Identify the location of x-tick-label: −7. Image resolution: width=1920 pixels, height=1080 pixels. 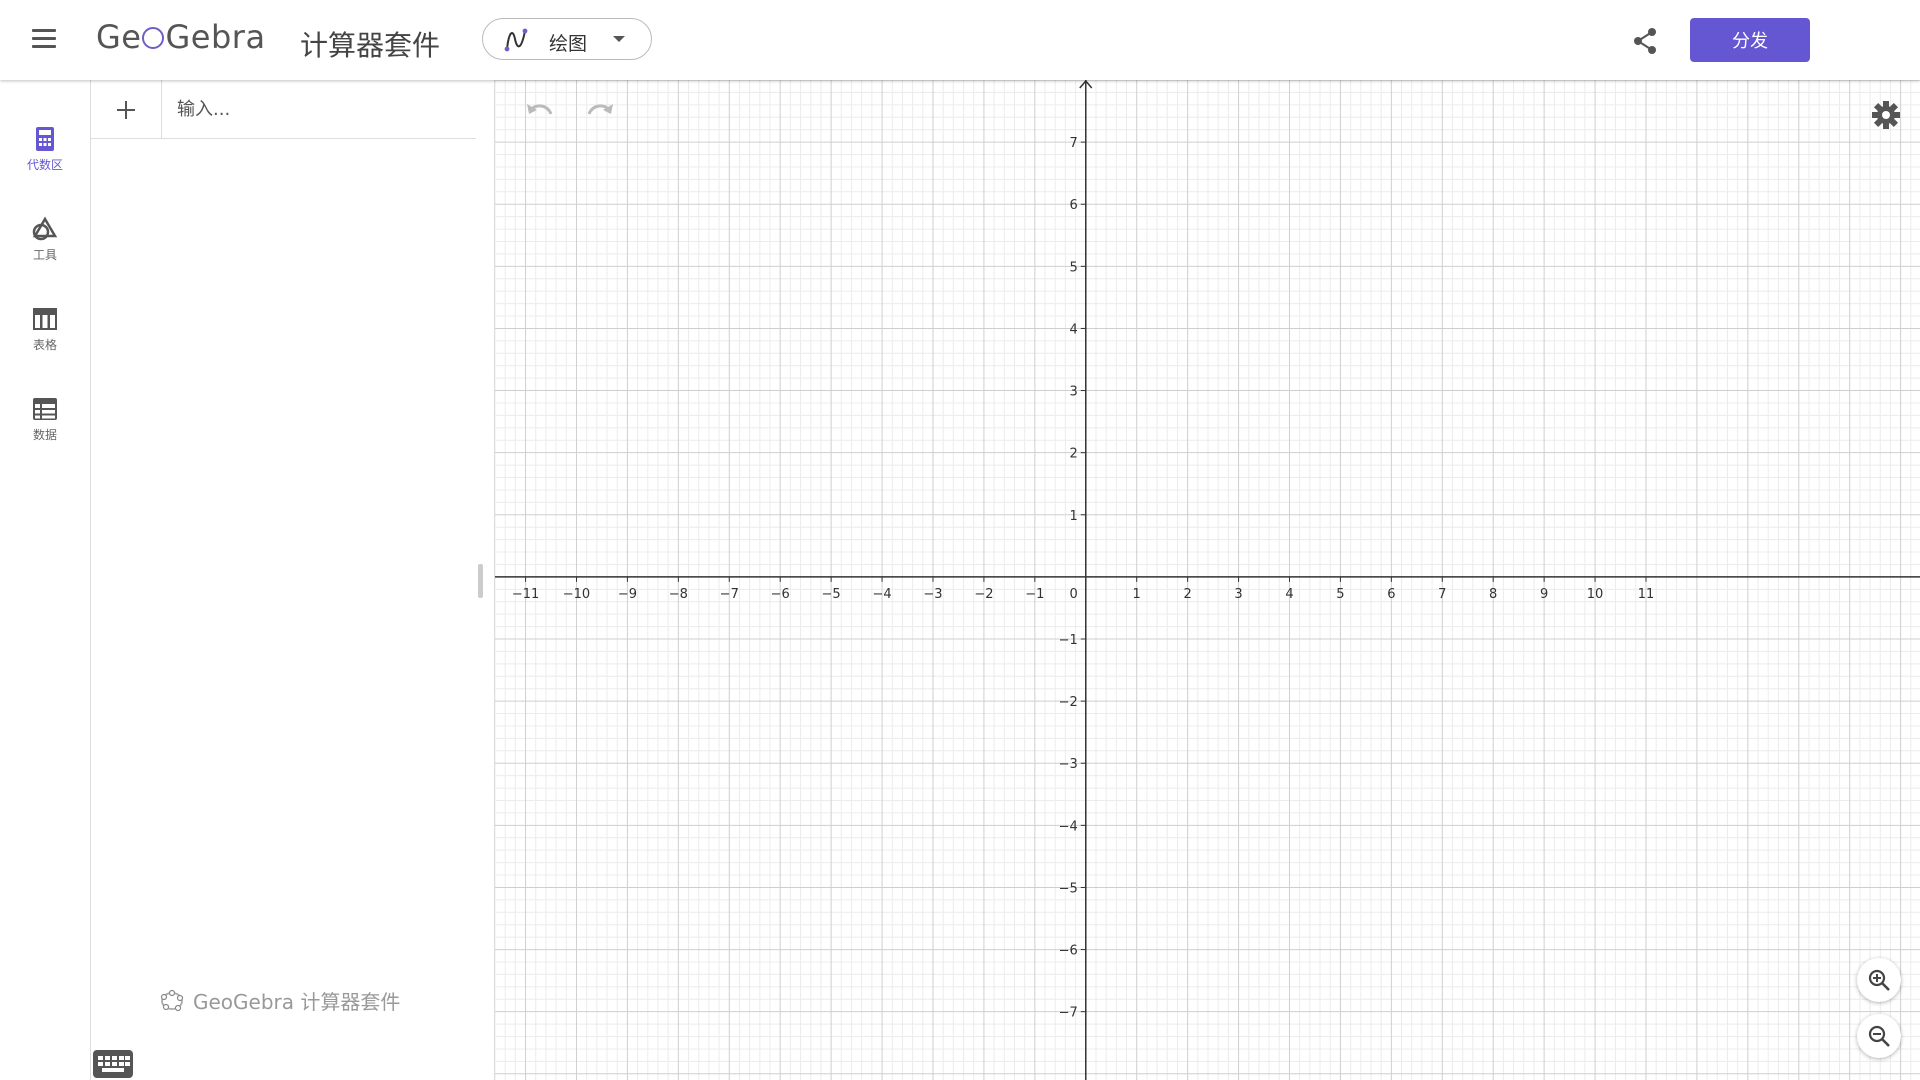
(729, 594).